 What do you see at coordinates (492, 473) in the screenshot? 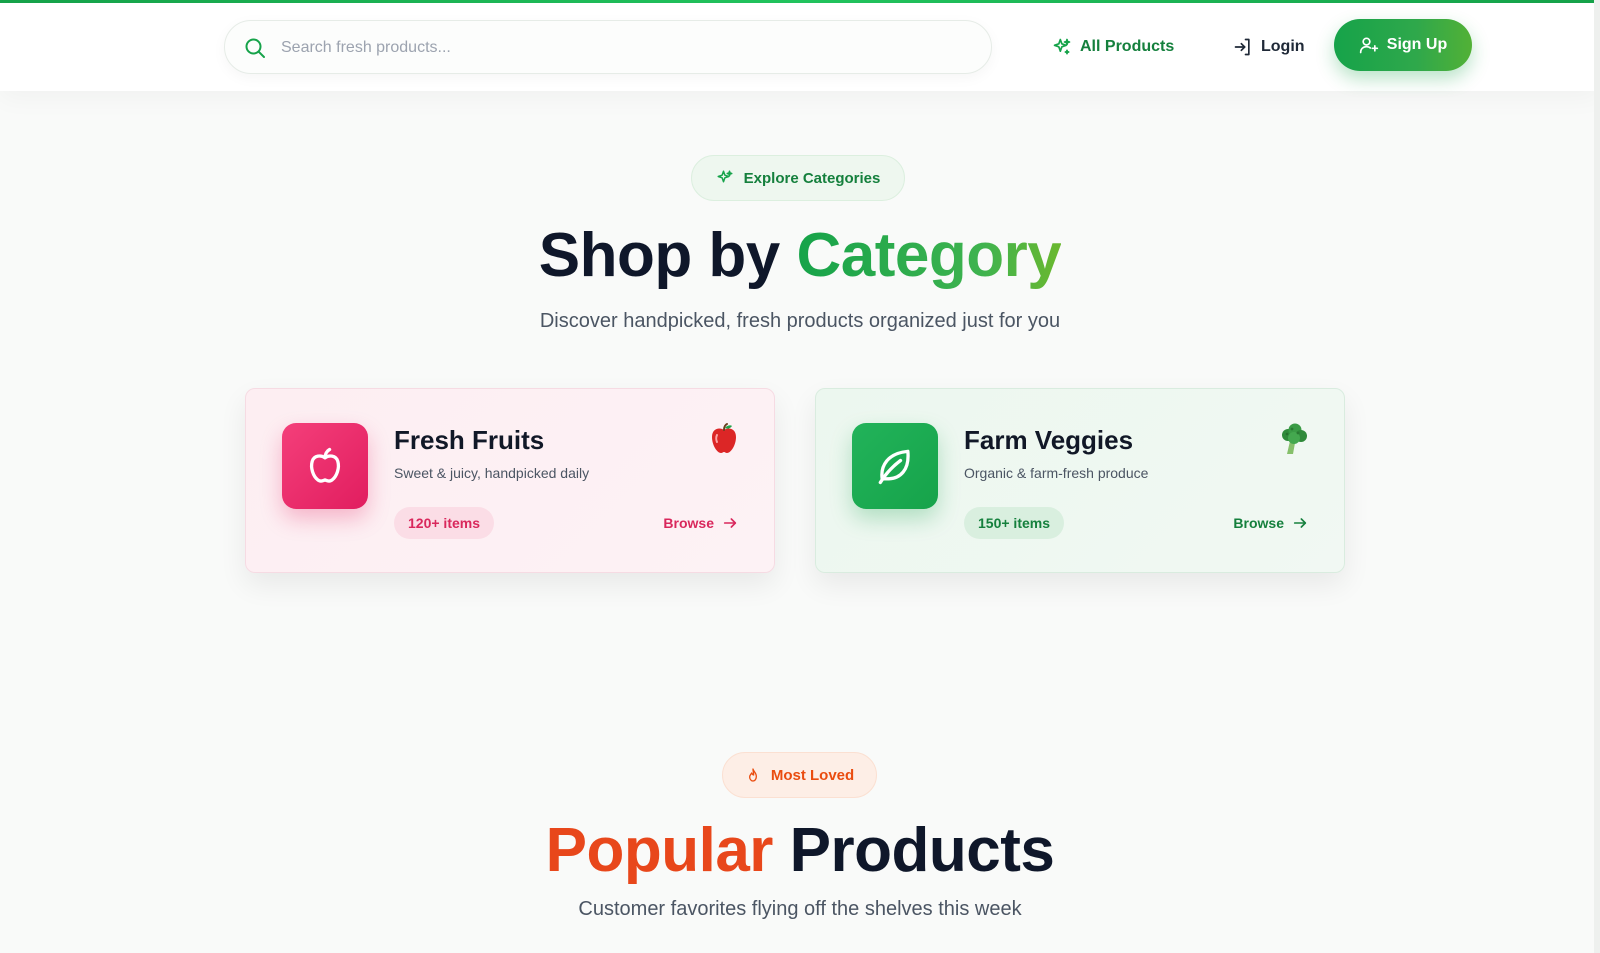
I see `category-description: Sweet & juicy, handpicked daily` at bounding box center [492, 473].